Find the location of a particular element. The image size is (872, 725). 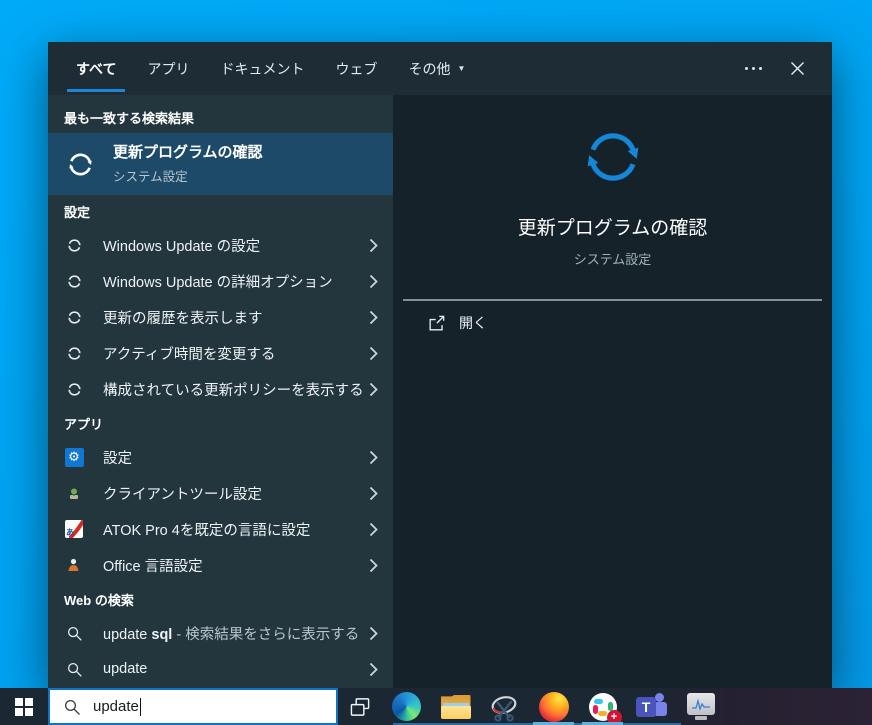

system-monitor-icon is located at coordinates (700, 706).